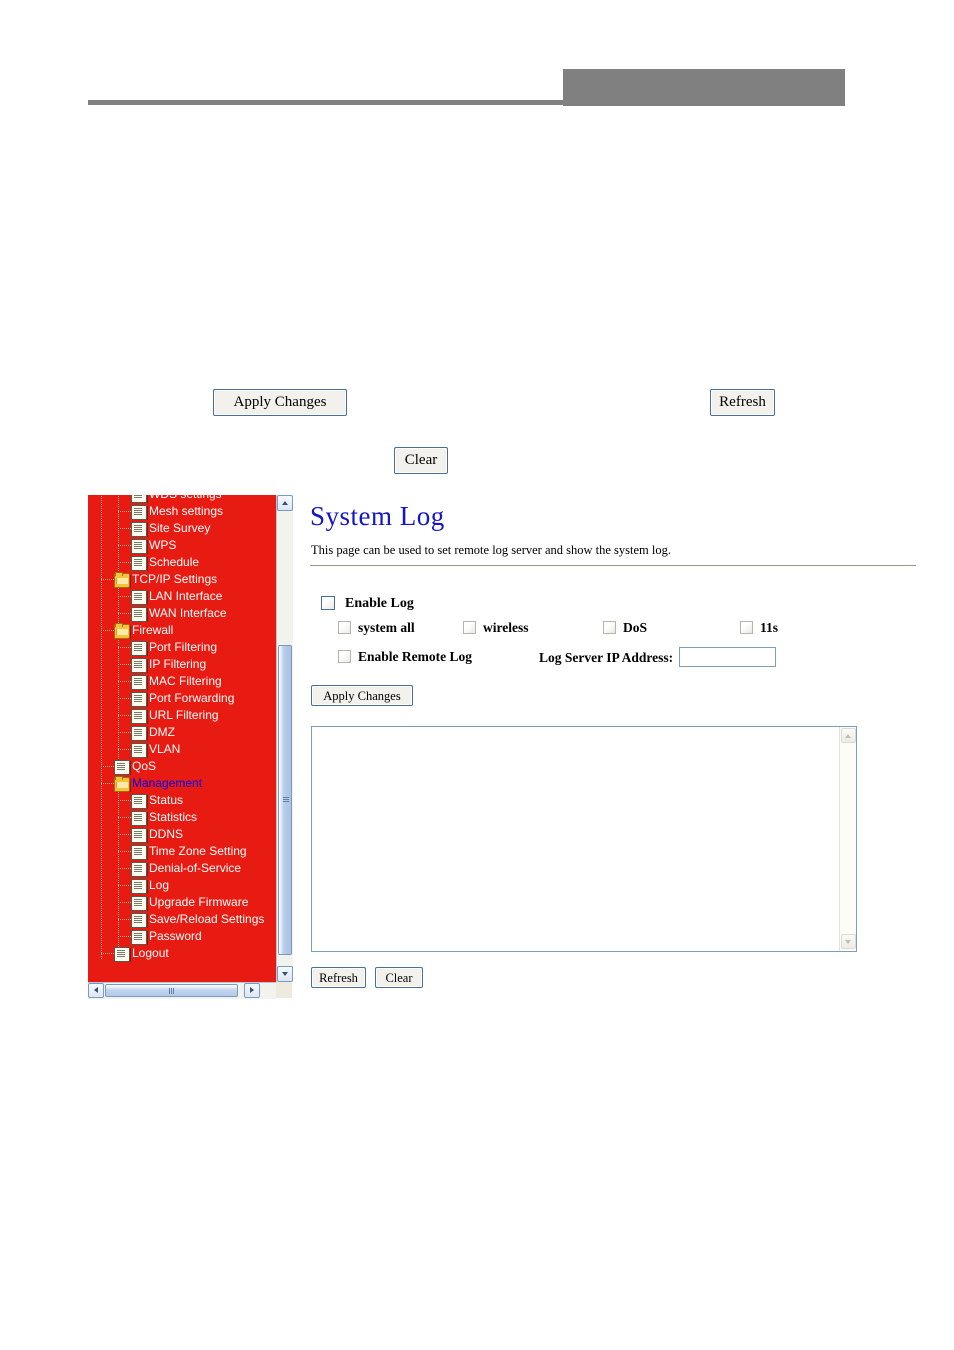 The width and height of the screenshot is (954, 1350). I want to click on chevron-right-icon, so click(252, 990).